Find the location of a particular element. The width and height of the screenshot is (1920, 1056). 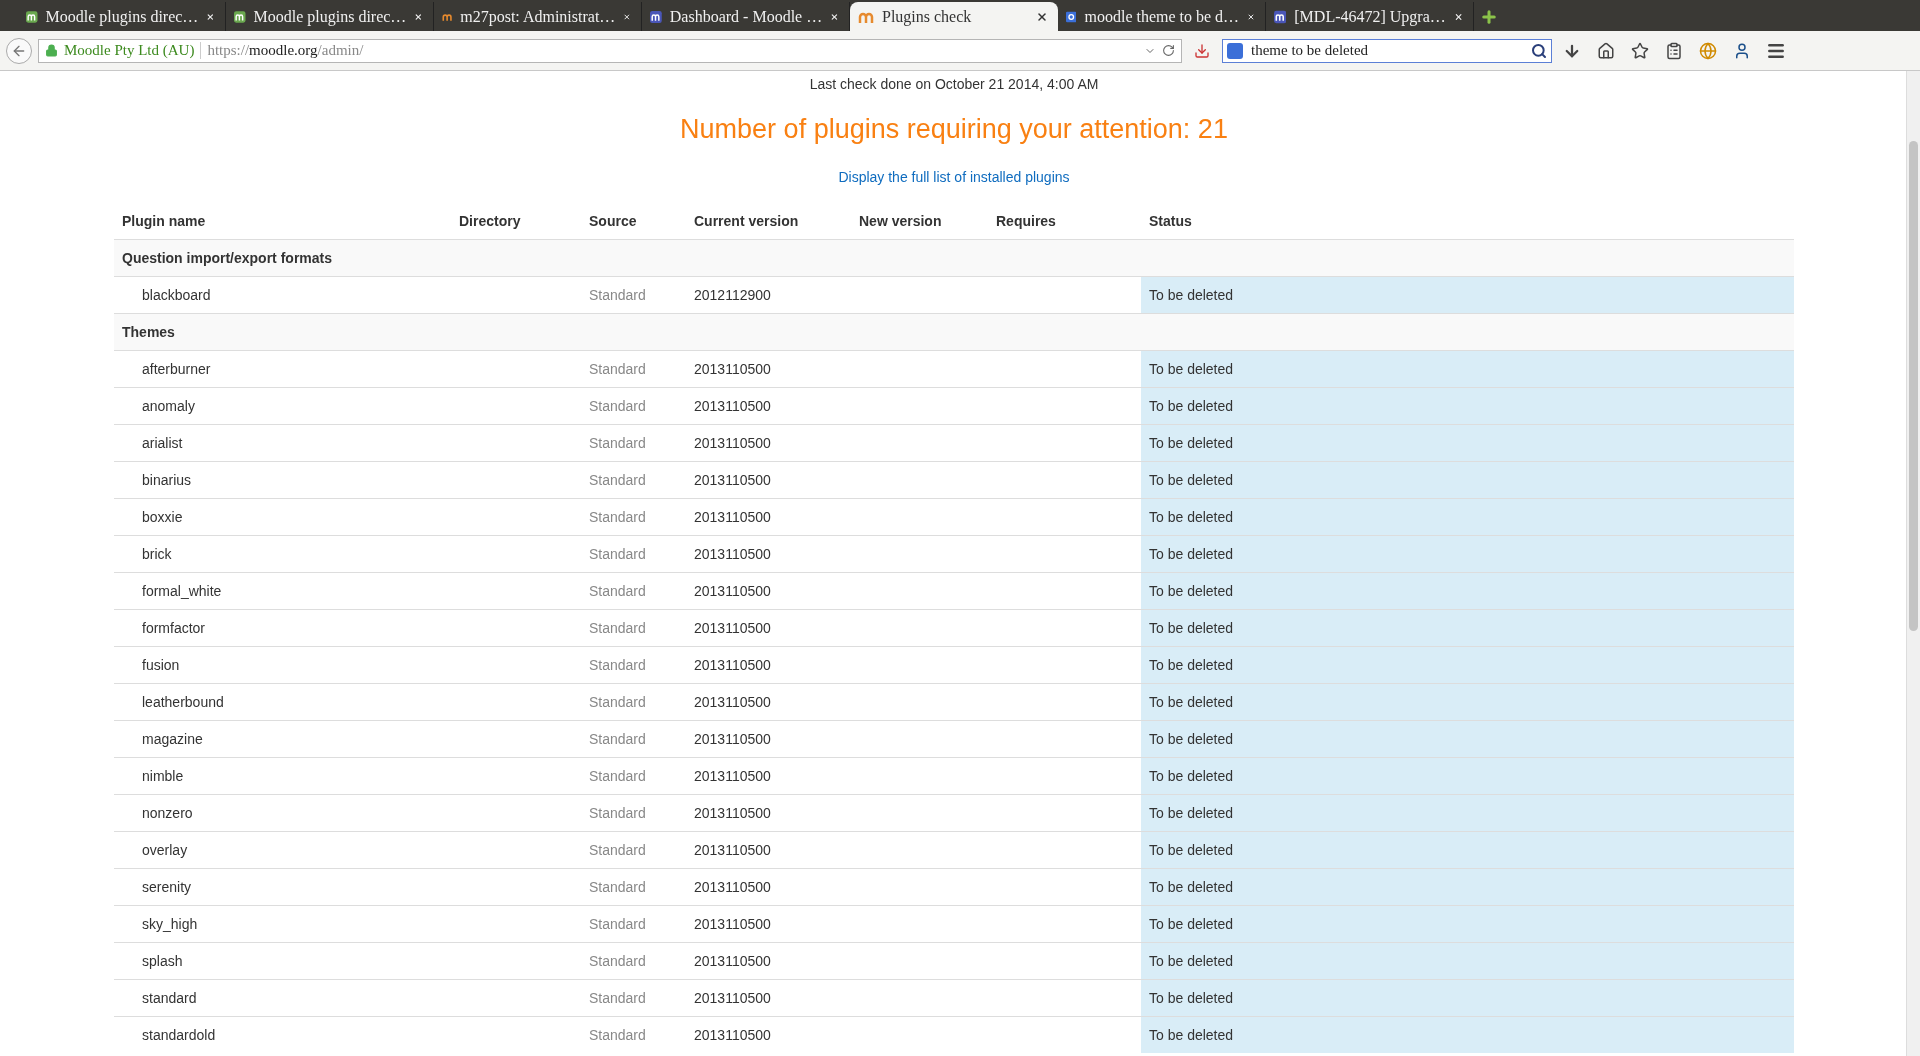

column-header: Directory is located at coordinates (516, 221).